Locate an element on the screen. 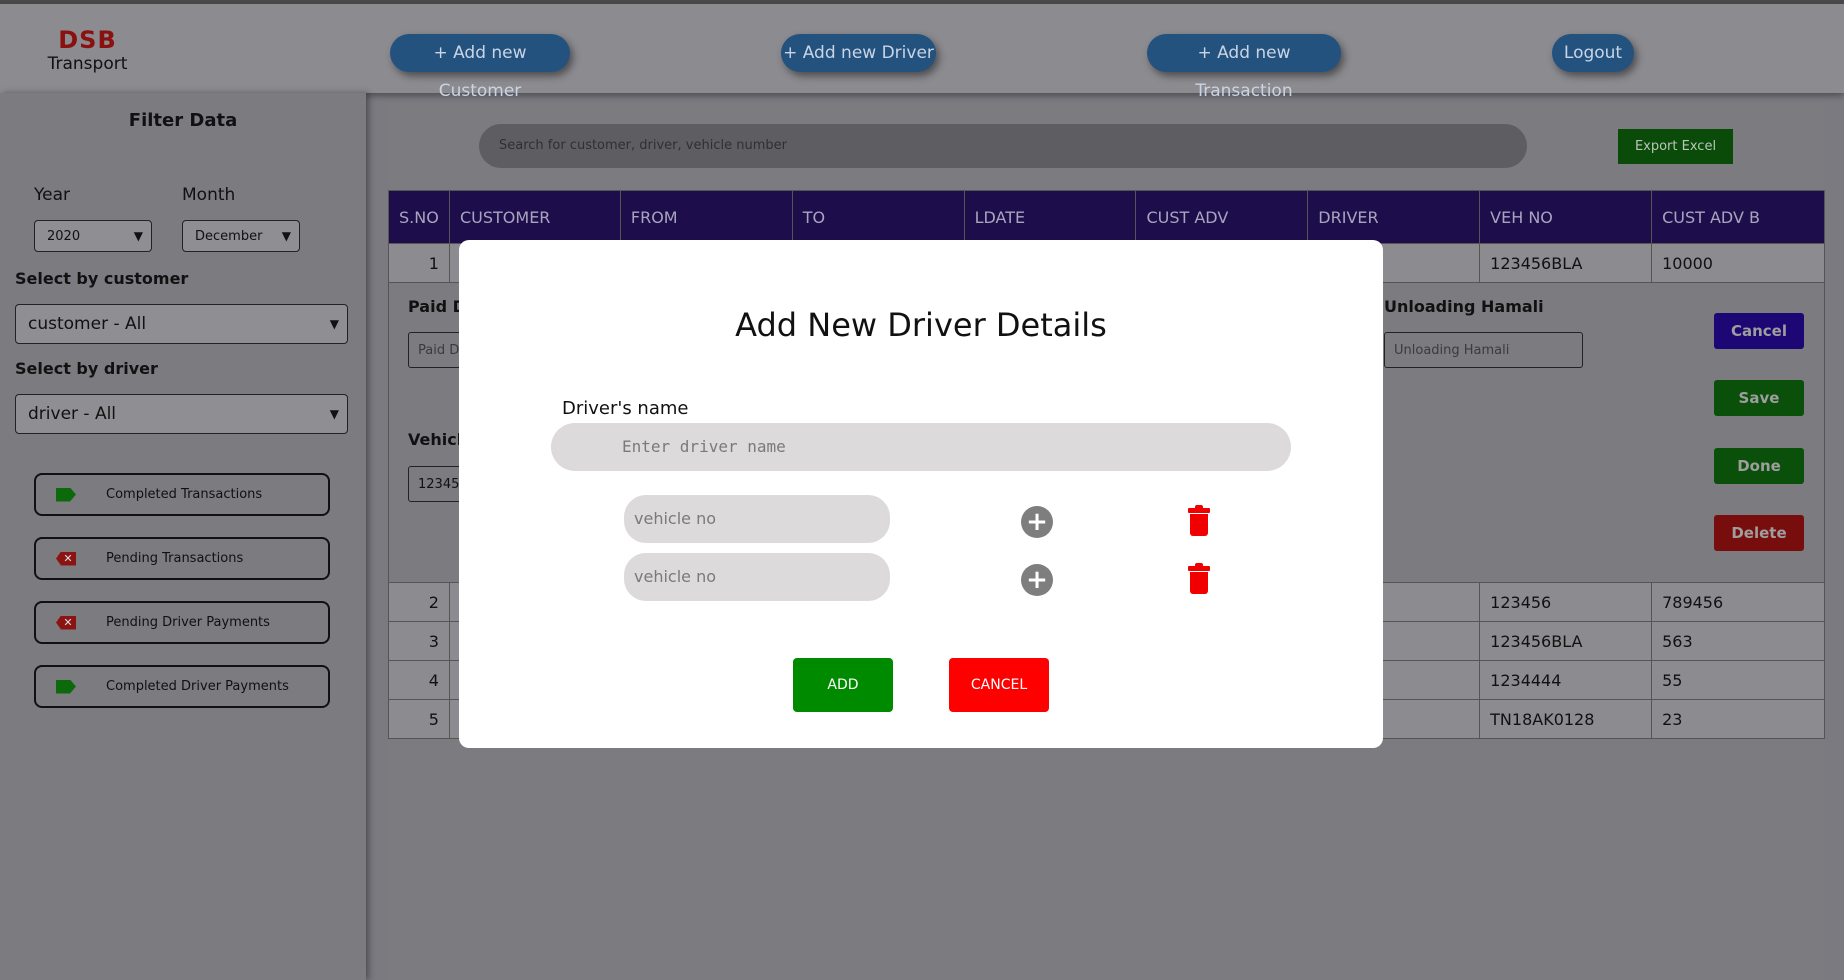 The height and width of the screenshot is (980, 1844). brand-logo: DSB Transport is located at coordinates (87, 50).